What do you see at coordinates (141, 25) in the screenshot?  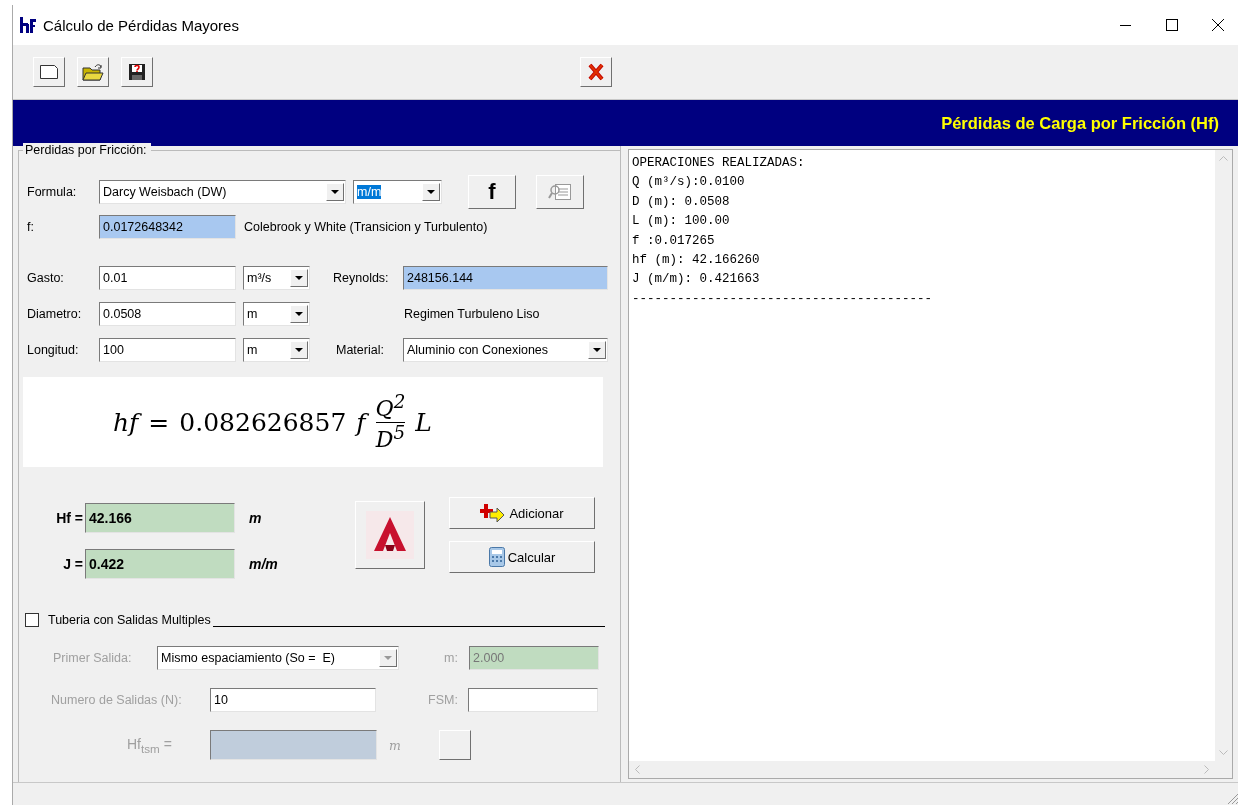 I see `window-title: Cálculo de Pérdidas Mayores` at bounding box center [141, 25].